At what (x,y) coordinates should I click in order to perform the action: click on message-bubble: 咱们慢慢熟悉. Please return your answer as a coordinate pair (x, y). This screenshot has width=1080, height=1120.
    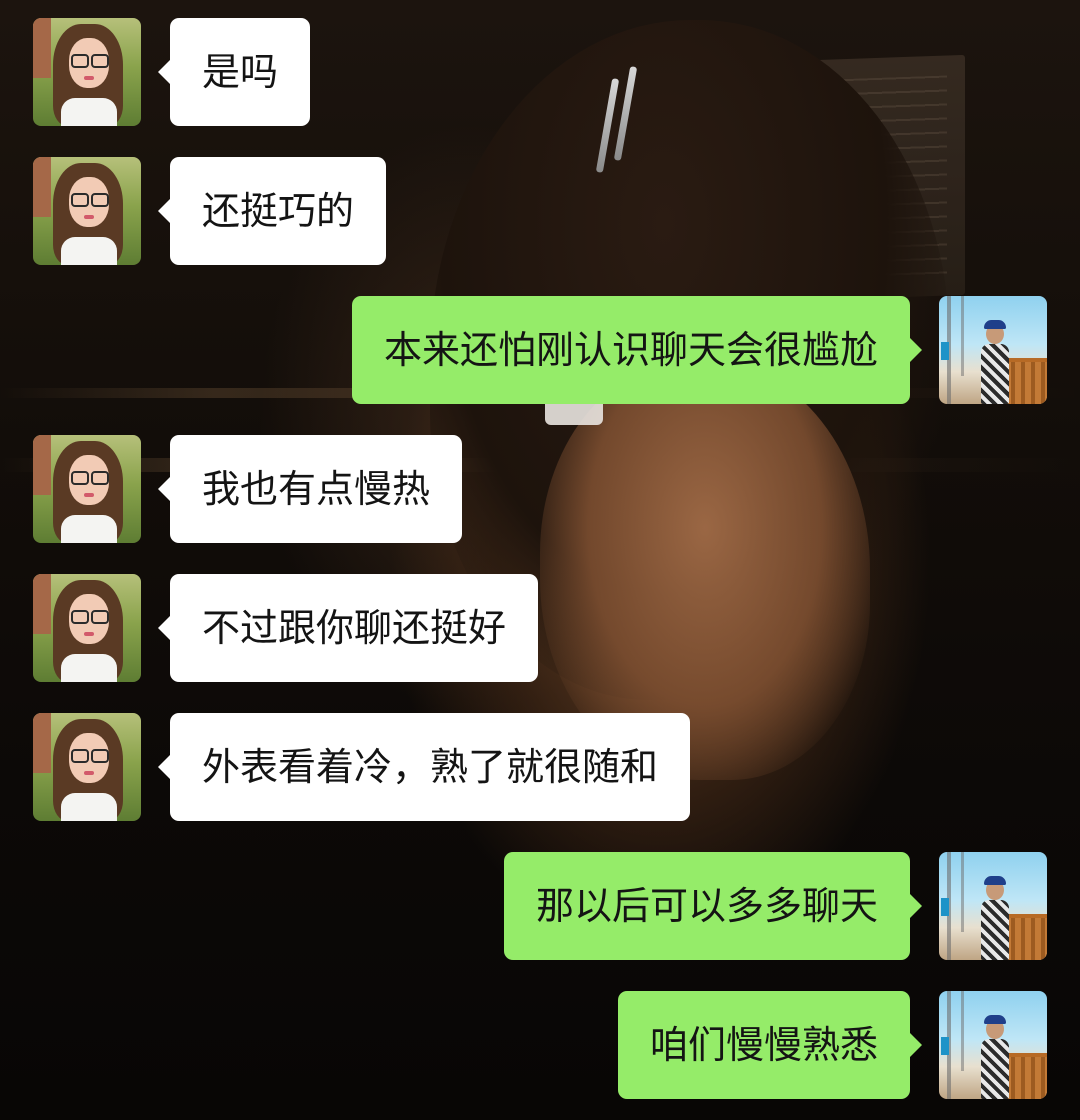
    Looking at the image, I should click on (769, 1045).